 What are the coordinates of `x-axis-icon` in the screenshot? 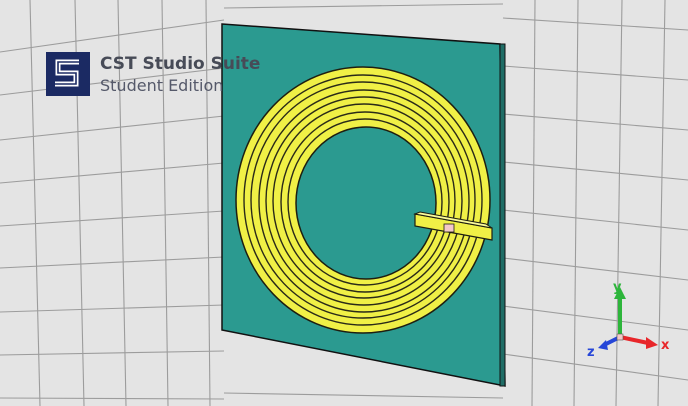 It's located at (634, 340).